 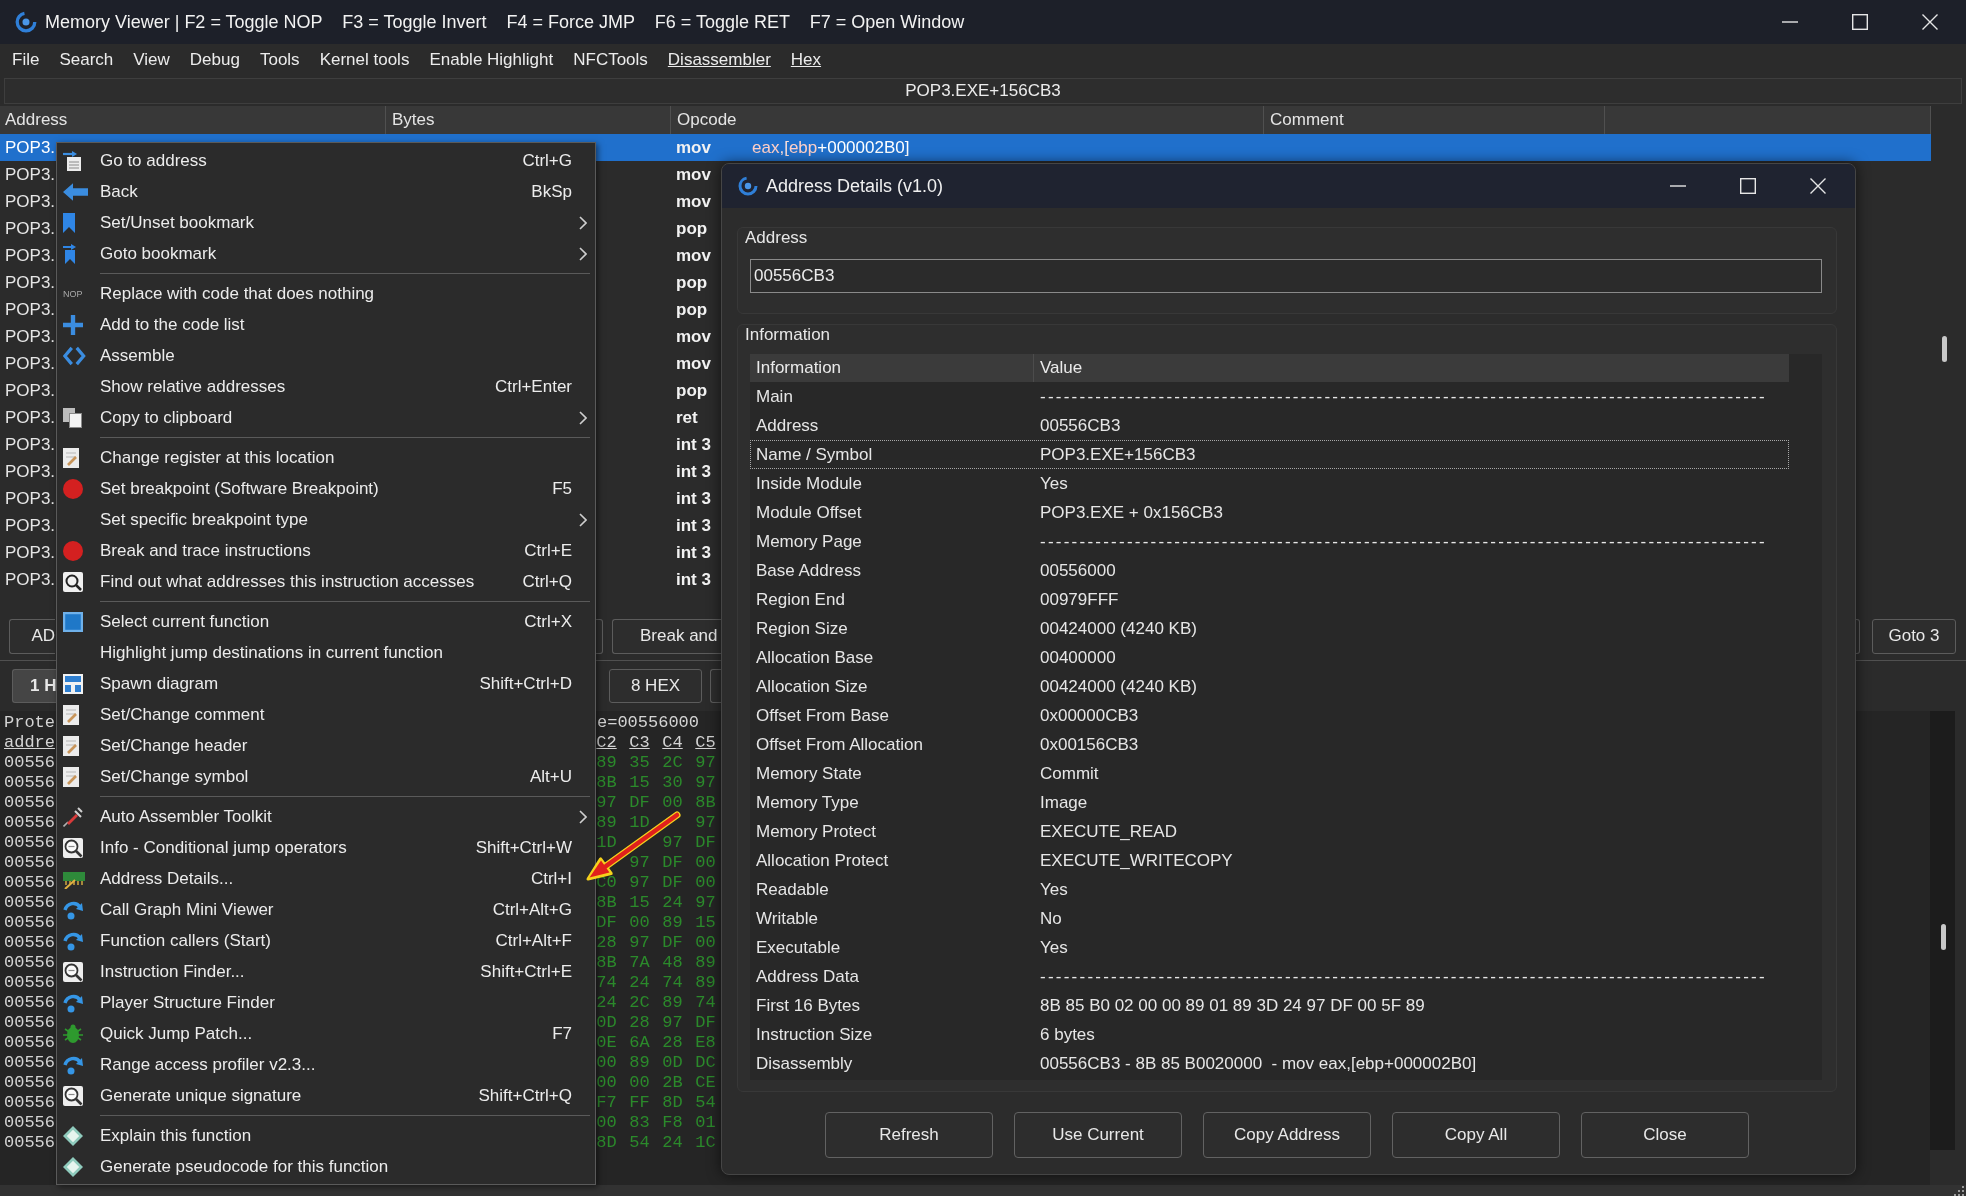 What do you see at coordinates (606, 1143) in the screenshot?
I see `hex-byte: 8D` at bounding box center [606, 1143].